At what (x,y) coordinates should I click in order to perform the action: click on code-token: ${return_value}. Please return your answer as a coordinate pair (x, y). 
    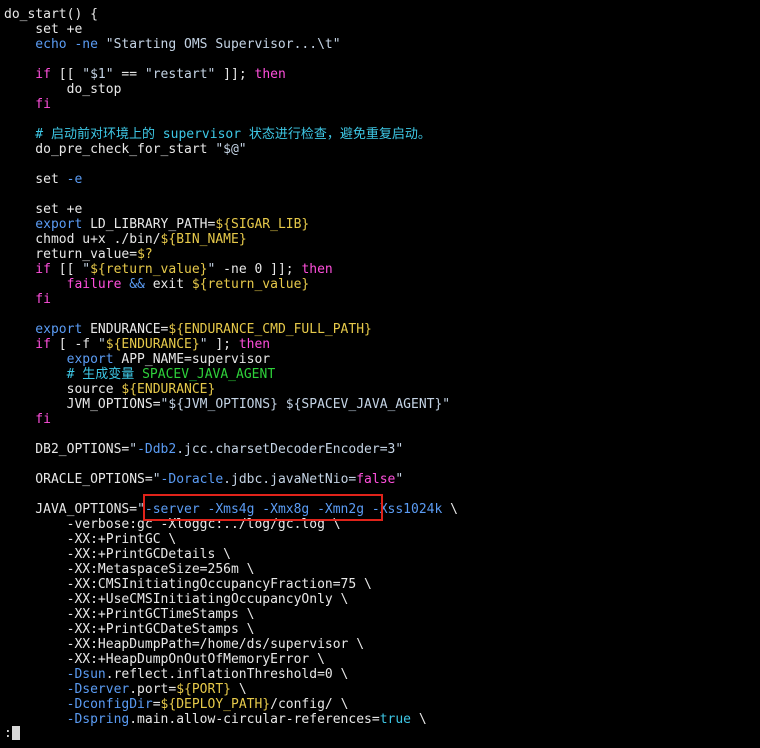
    Looking at the image, I should click on (149, 269).